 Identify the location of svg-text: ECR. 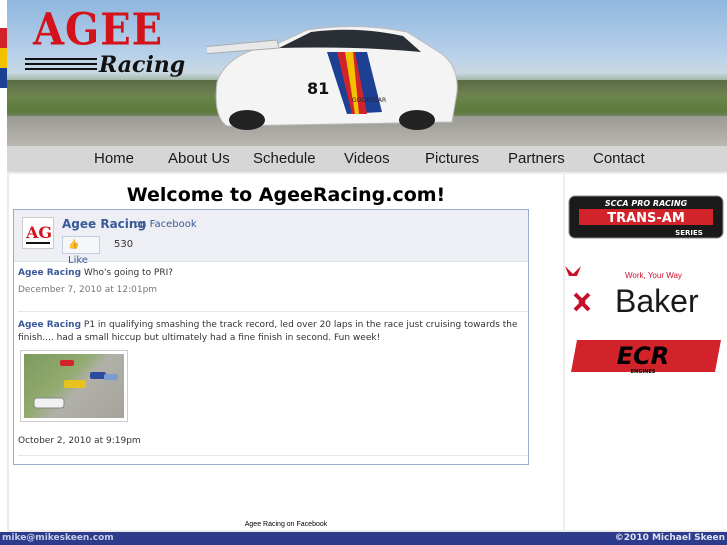
(643, 356).